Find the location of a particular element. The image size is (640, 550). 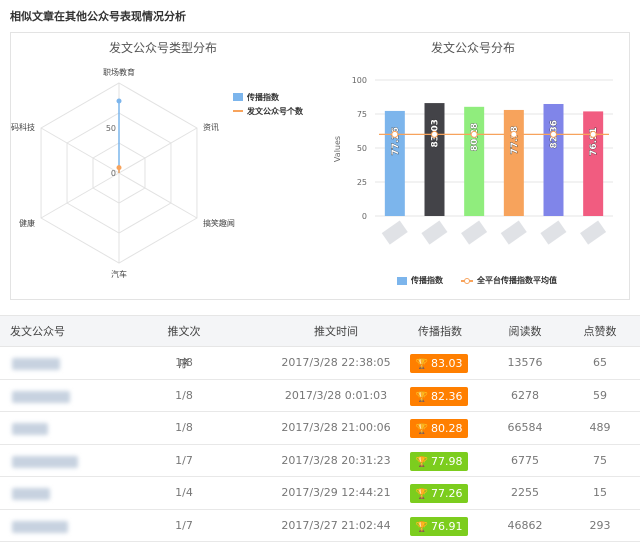

bar-average-line is located at coordinates (494, 134).